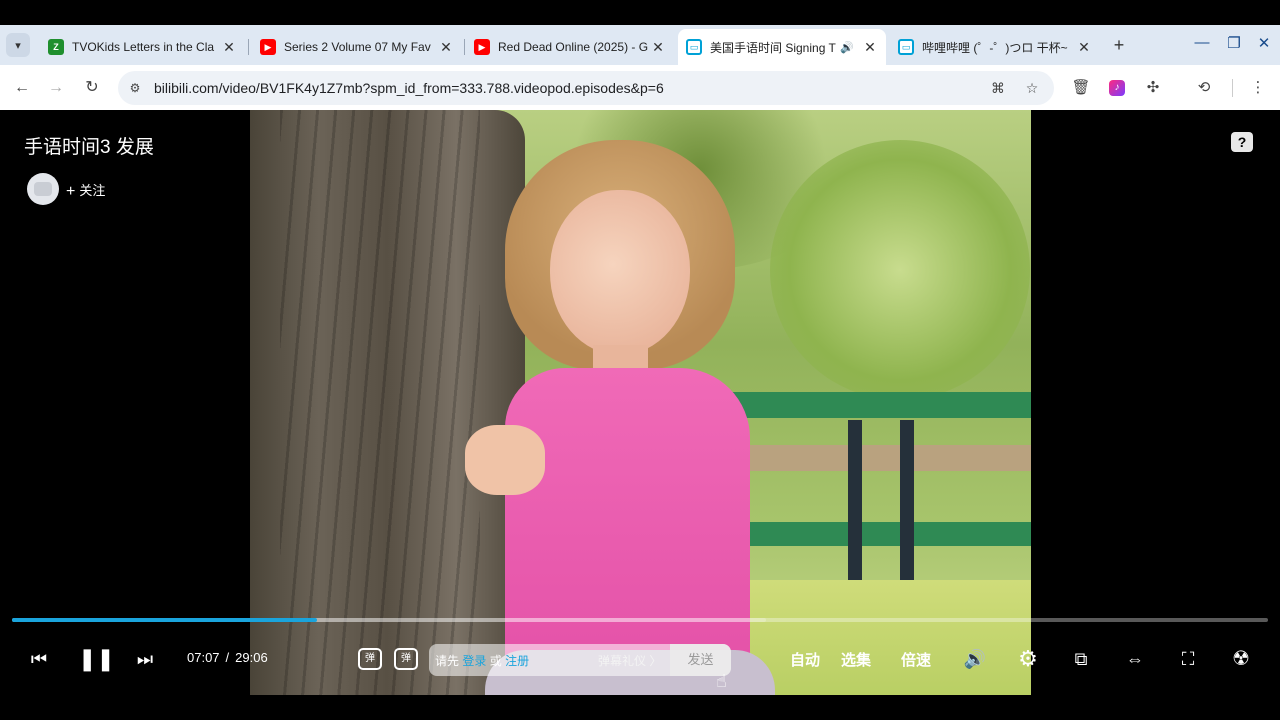  I want to click on extensions-puzzle-icon: ✣, so click(1153, 88).